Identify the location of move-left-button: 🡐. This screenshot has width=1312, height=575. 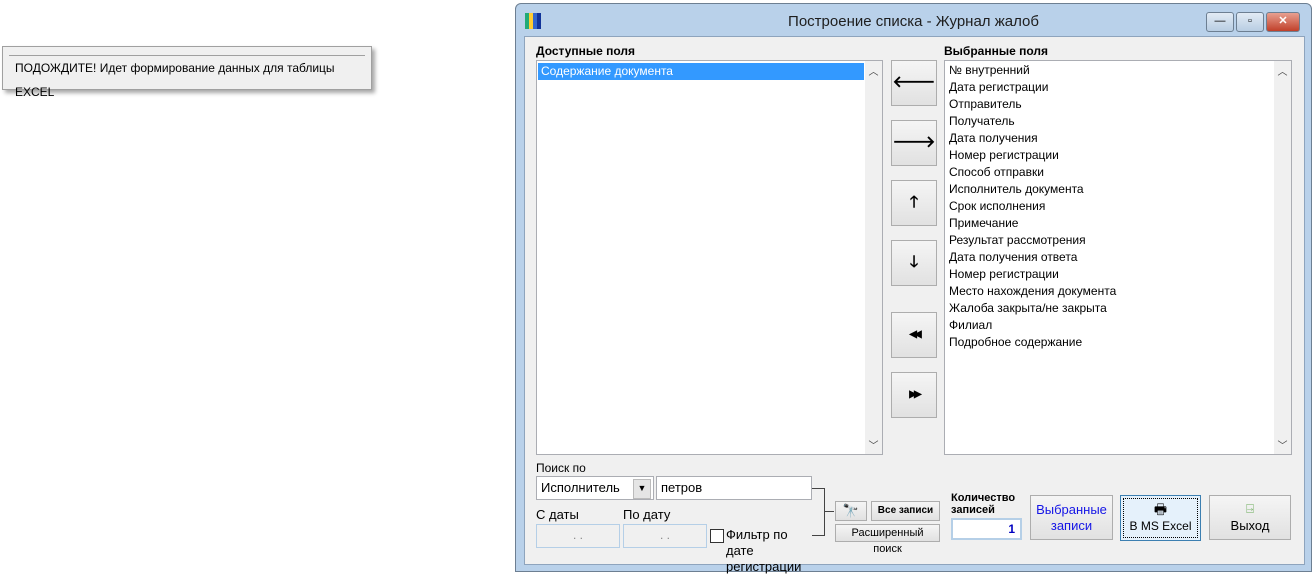
(914, 83).